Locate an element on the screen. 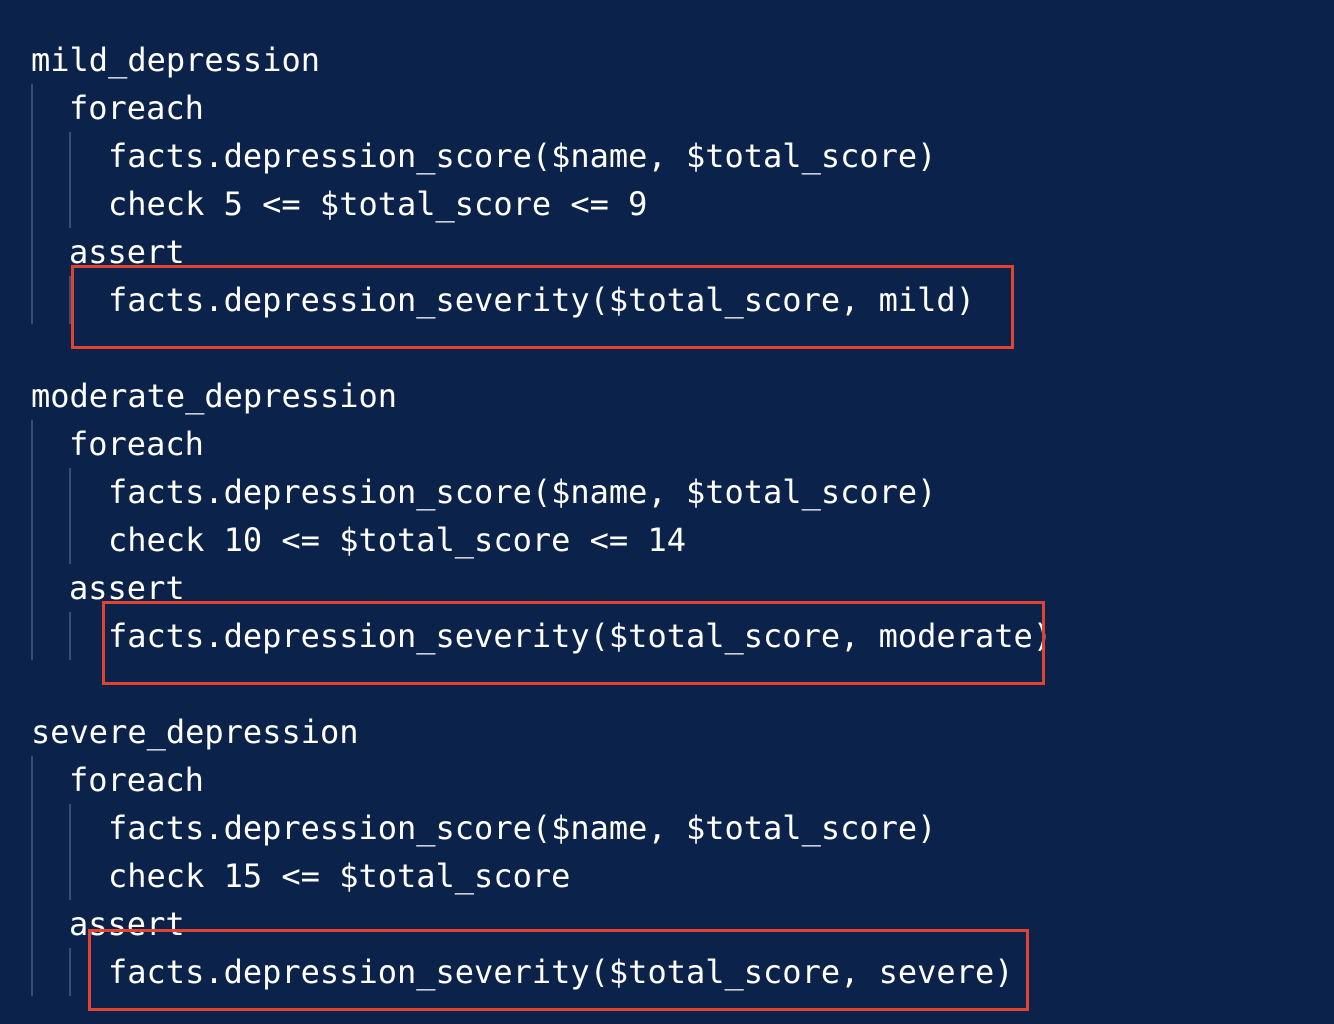  rule-name: mild_depression is located at coordinates (175, 60).